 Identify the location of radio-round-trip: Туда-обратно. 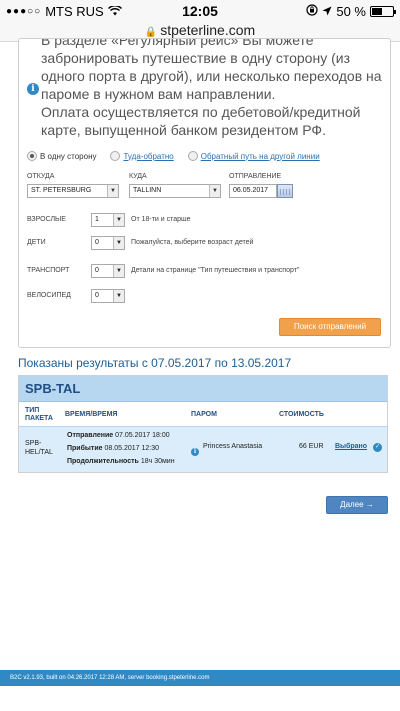
(142, 156).